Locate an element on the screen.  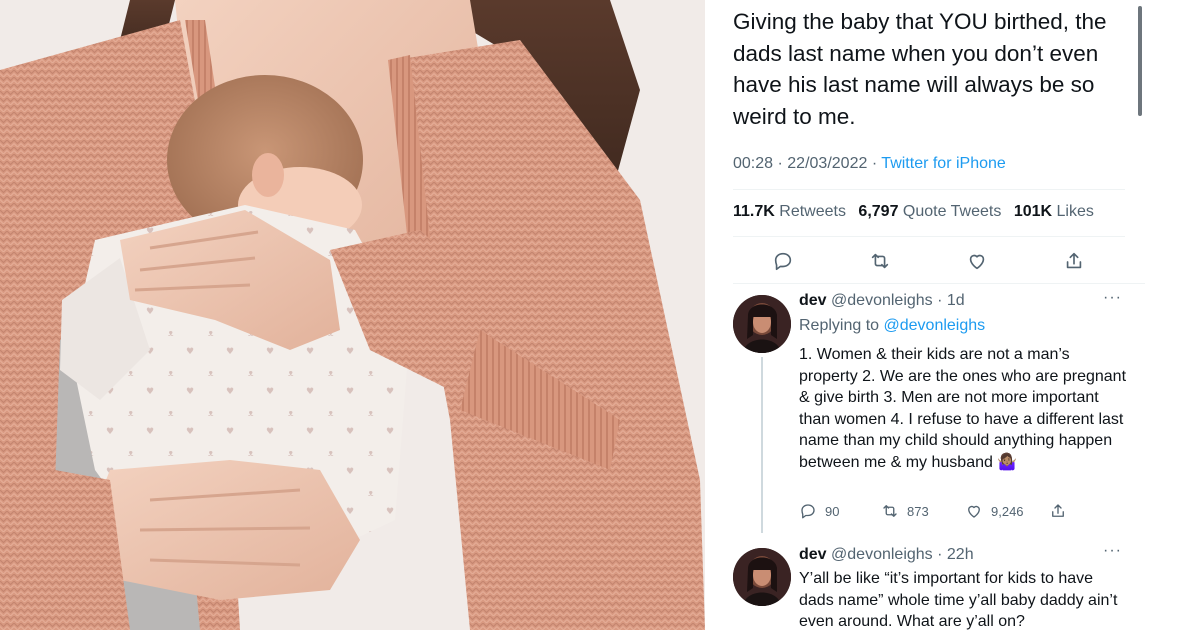
retweet-count: 873 is located at coordinates (918, 511).